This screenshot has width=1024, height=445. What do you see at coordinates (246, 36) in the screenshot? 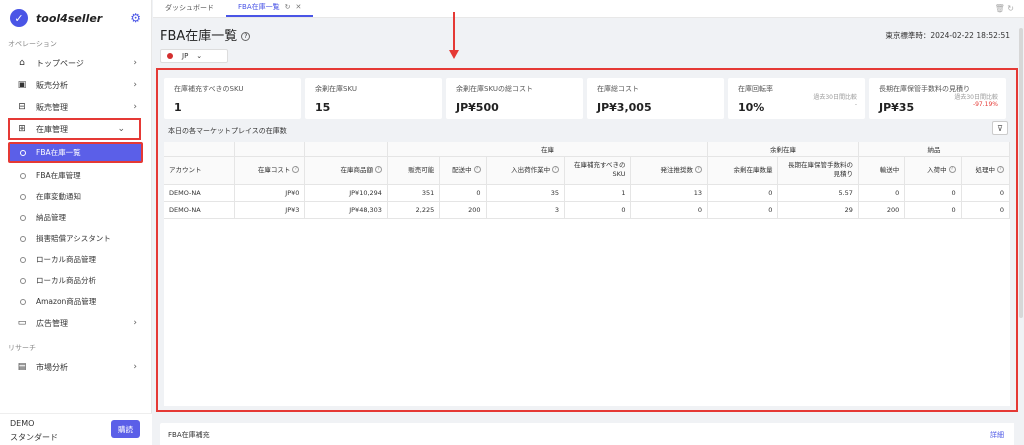
I see `help-icon: ?` at bounding box center [246, 36].